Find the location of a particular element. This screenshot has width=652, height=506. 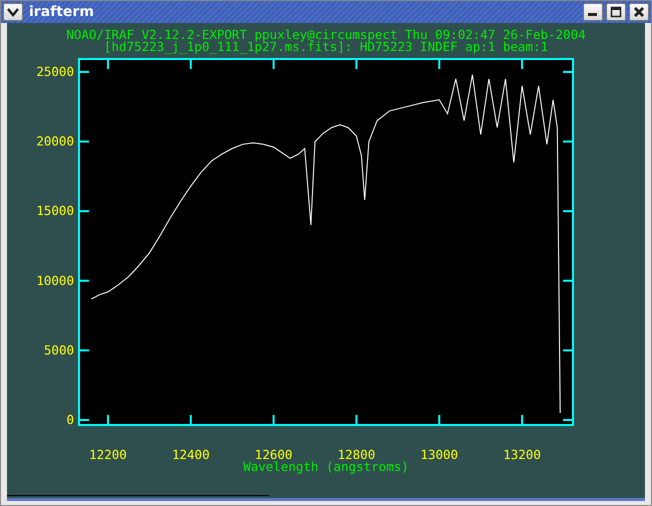

maximize-icon is located at coordinates (616, 12).